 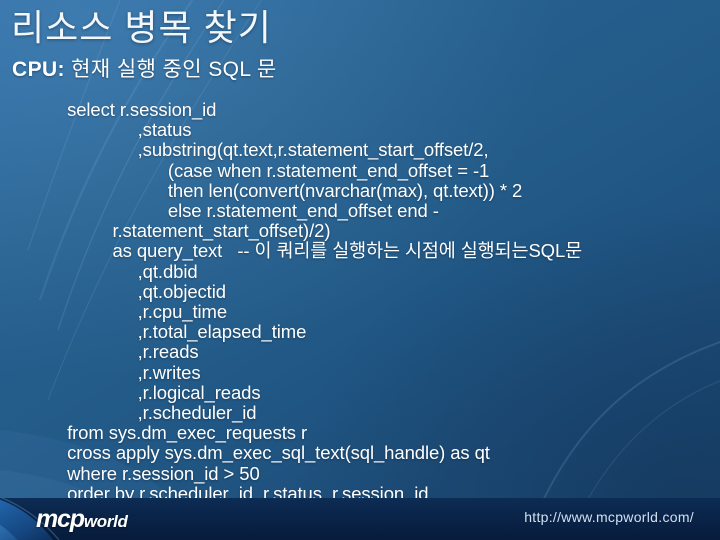 I want to click on site-url: http://www.mcpworld.com/, so click(x=609, y=517).